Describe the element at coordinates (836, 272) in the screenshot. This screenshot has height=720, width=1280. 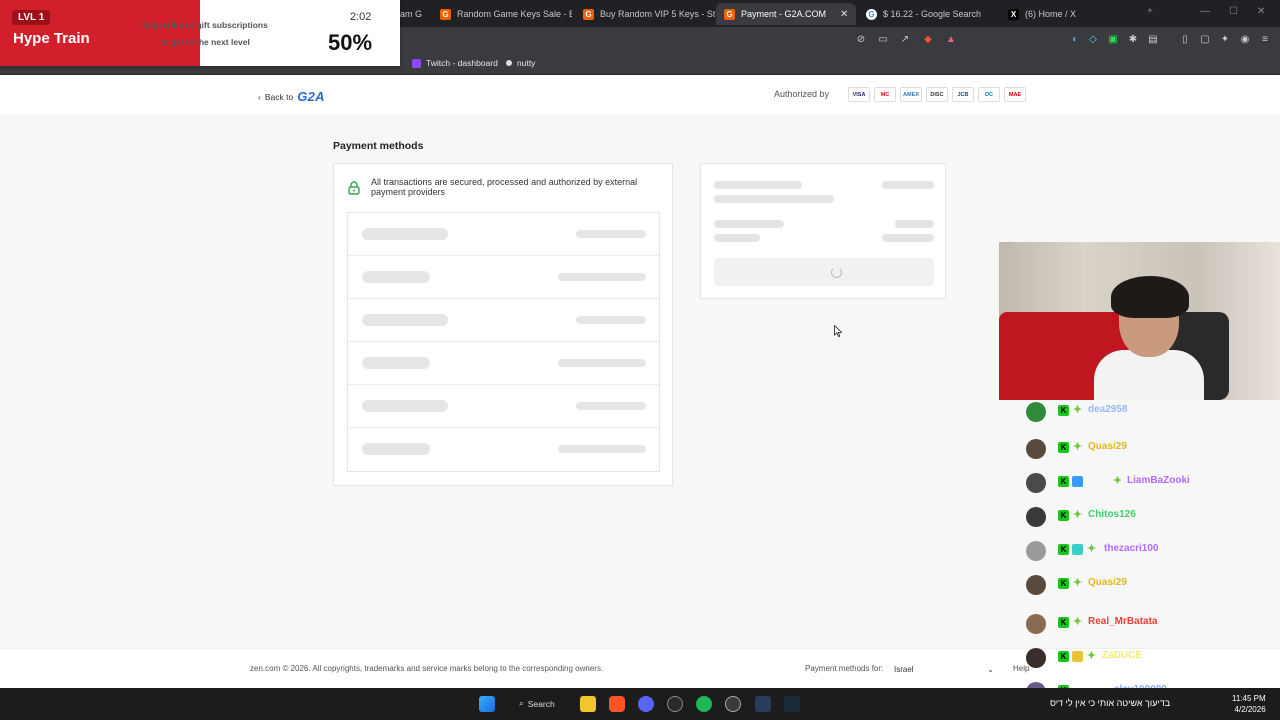
I see `loading-spinner-icon` at that location.